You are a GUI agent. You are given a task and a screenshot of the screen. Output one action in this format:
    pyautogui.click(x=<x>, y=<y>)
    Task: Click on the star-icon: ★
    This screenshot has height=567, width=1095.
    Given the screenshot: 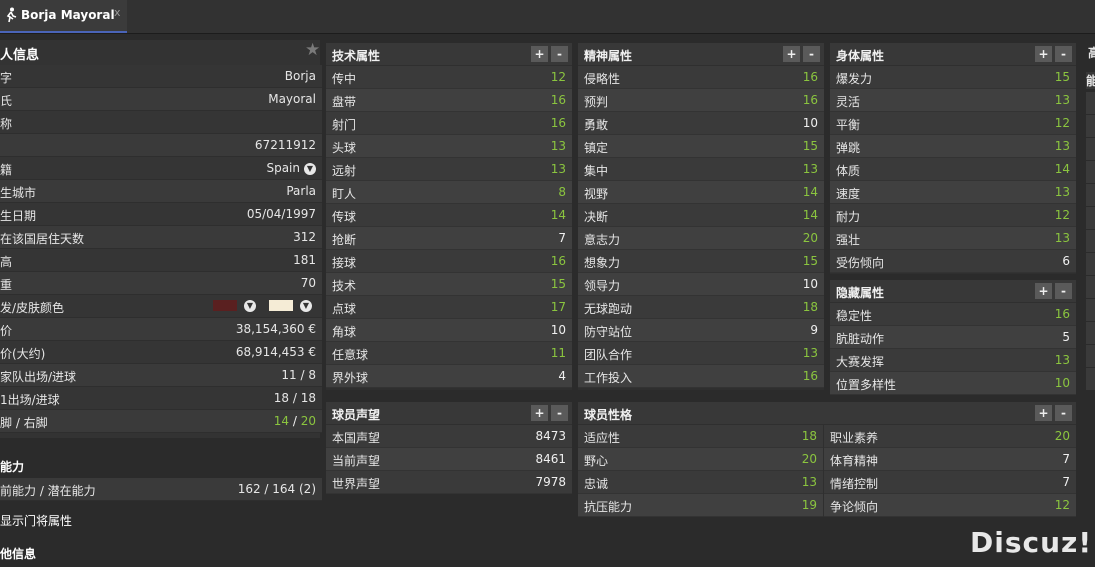 What is the action you would take?
    pyautogui.click(x=312, y=50)
    